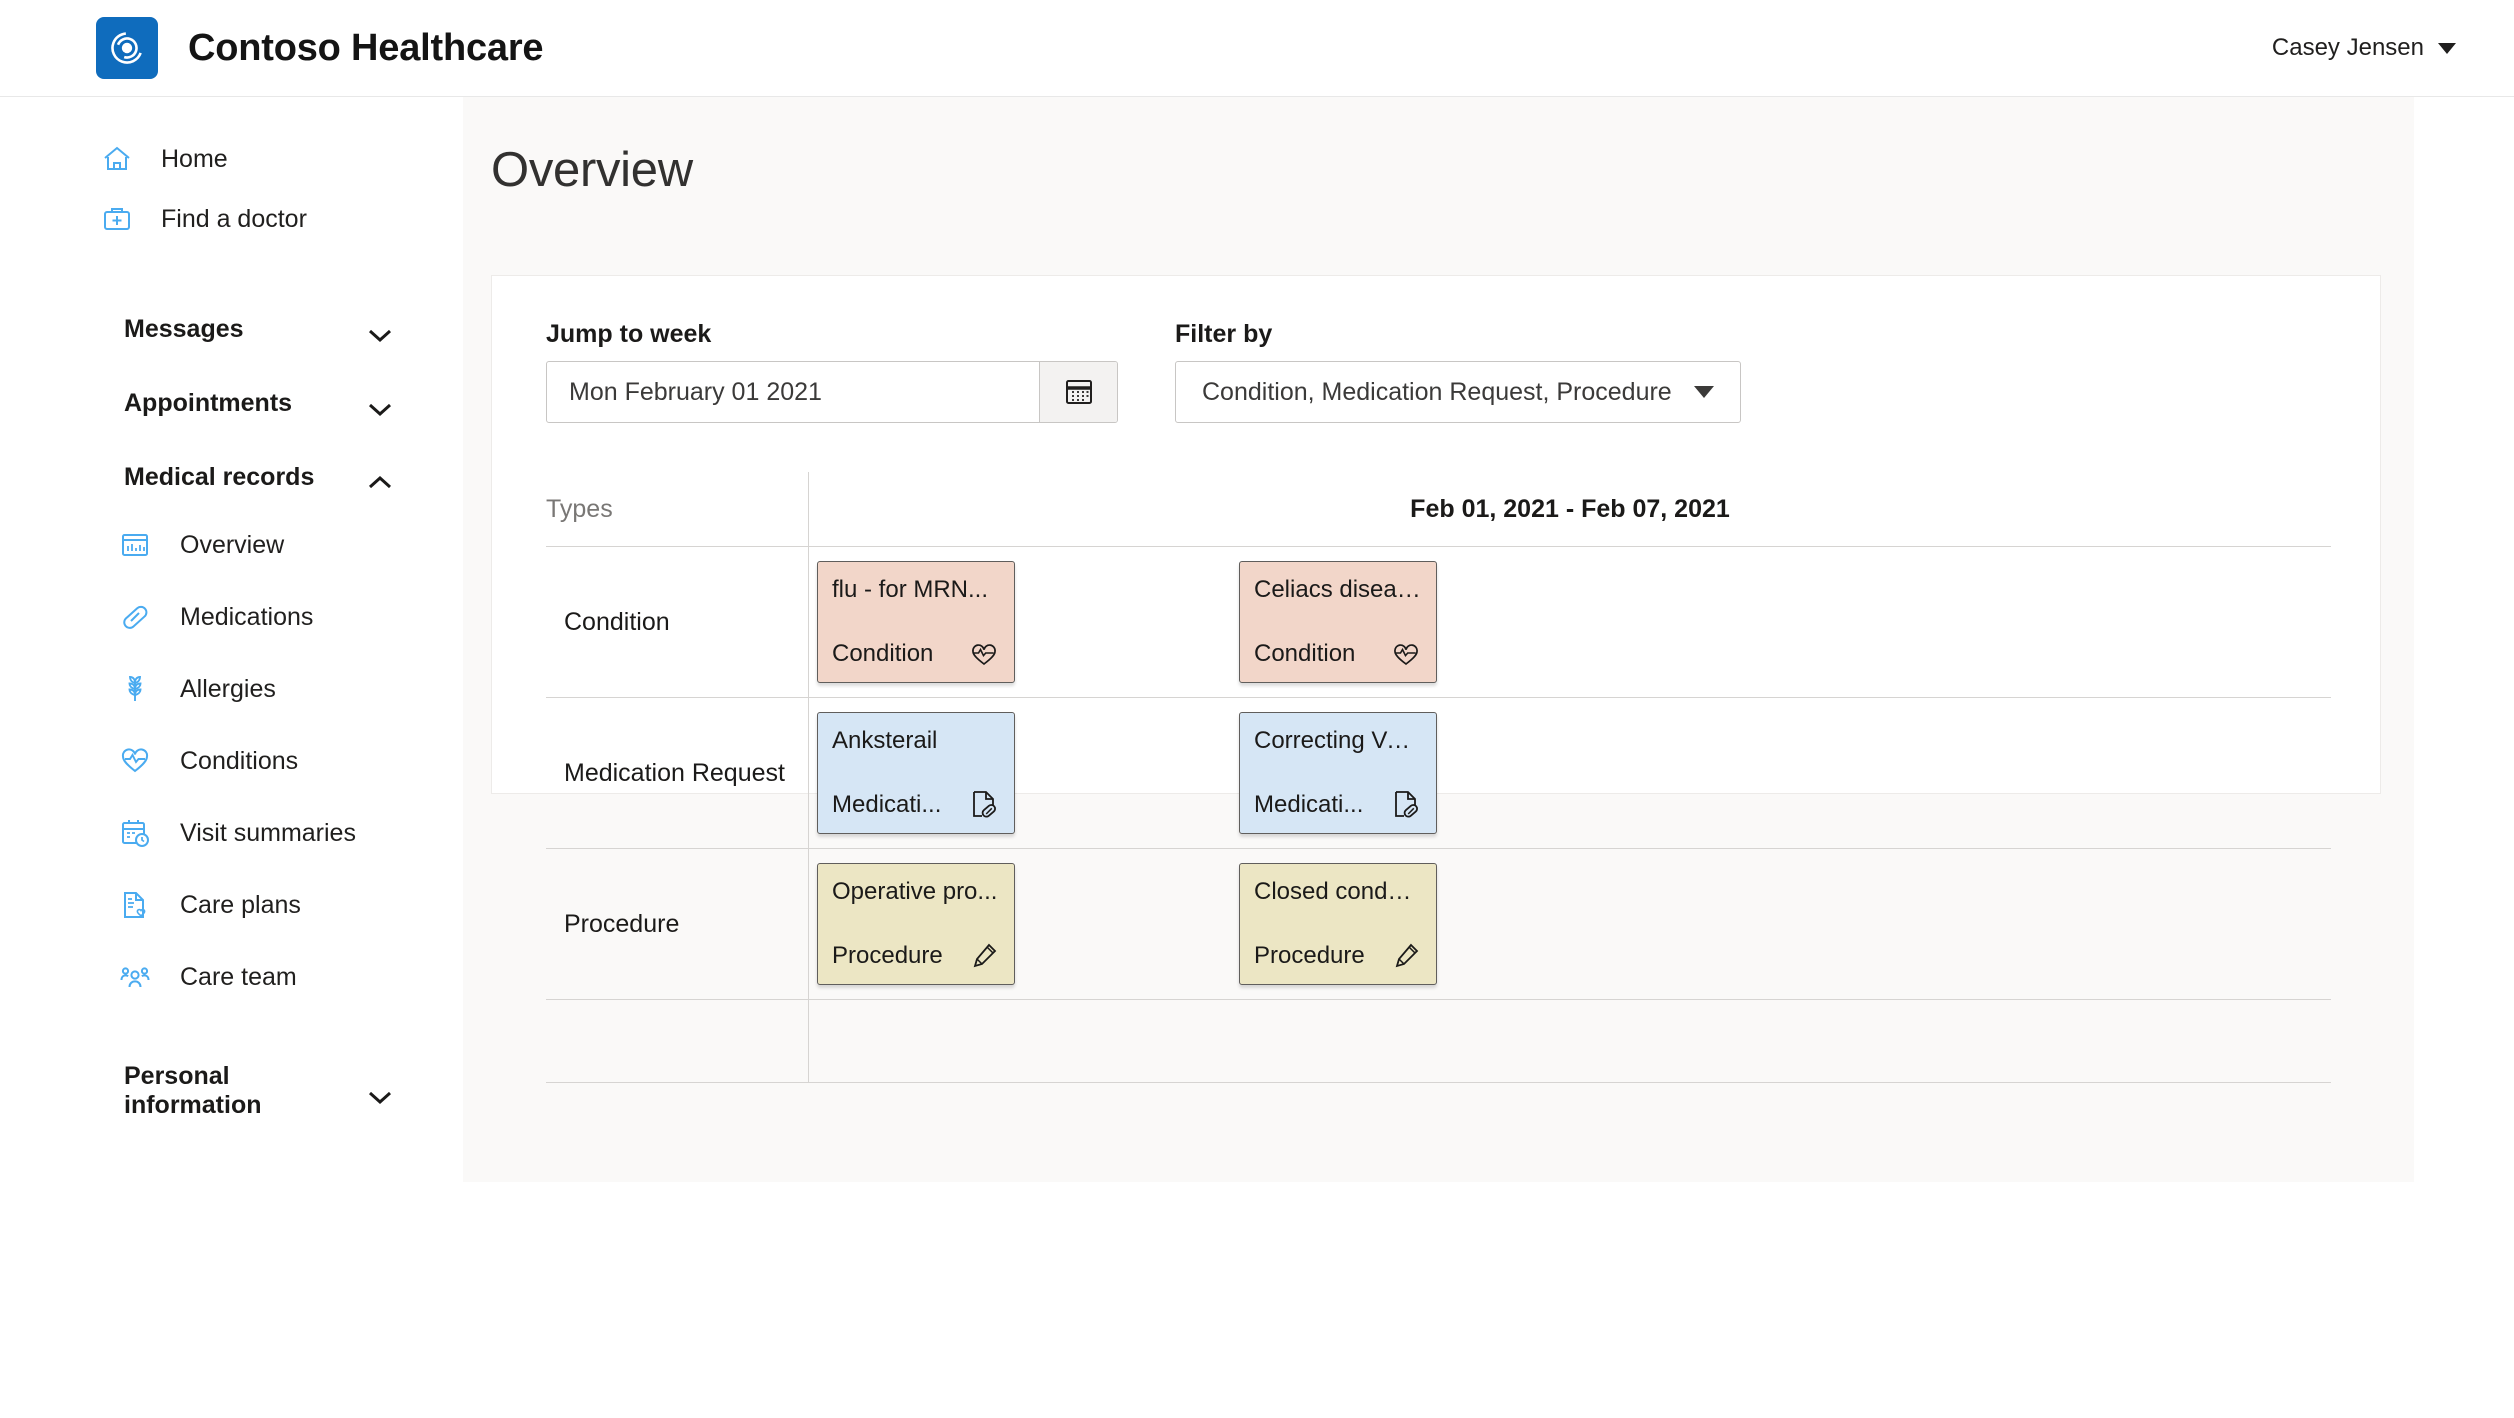 This screenshot has height=1418, width=2514. I want to click on timeline-bottom-border, so click(1438, 1082).